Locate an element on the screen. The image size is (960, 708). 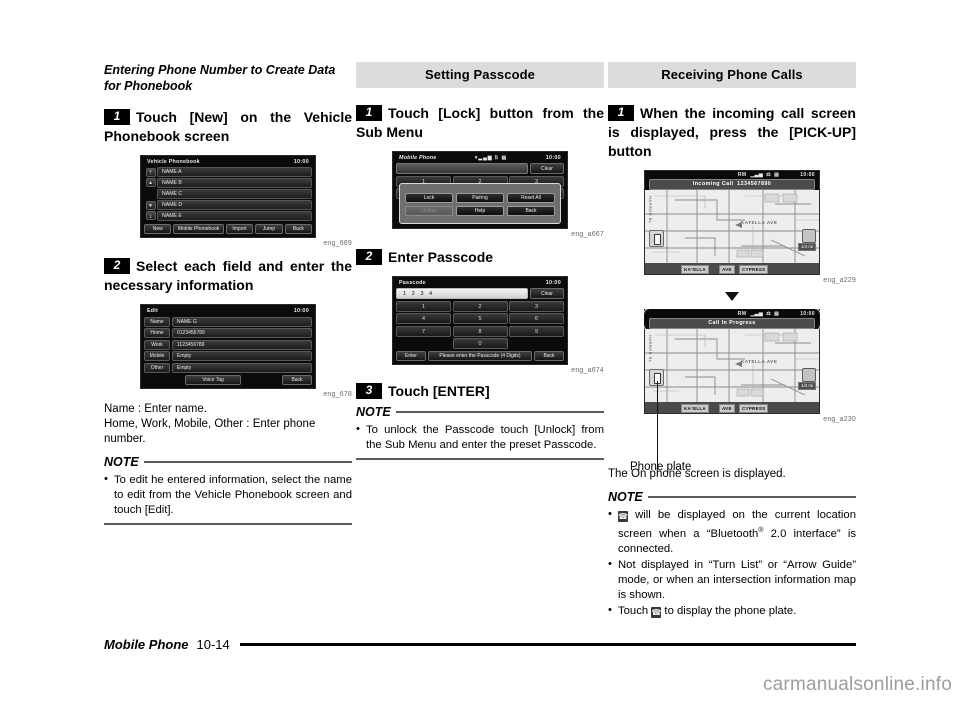
edit-footer-row: Voice Tag Back is located at coordinates (228, 379).